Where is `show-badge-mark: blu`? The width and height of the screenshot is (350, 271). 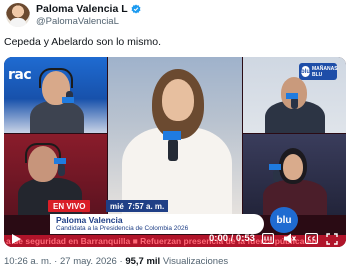 show-badge-mark: blu is located at coordinates (305, 71).